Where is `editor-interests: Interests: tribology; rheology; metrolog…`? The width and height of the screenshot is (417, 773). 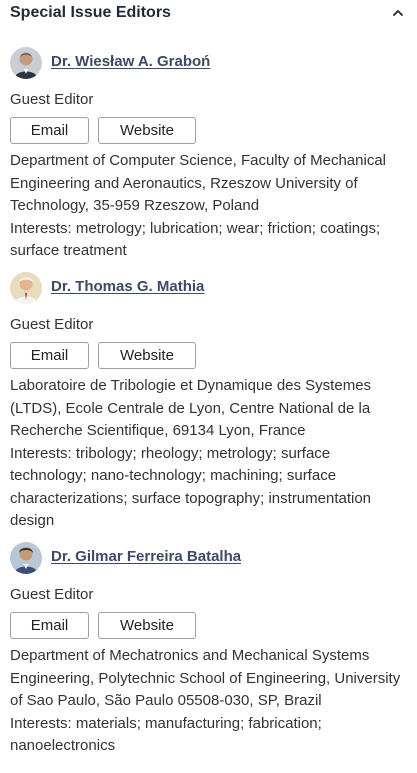 editor-interests: Interests: tribology; rheology; metrolog… is located at coordinates (191, 487).